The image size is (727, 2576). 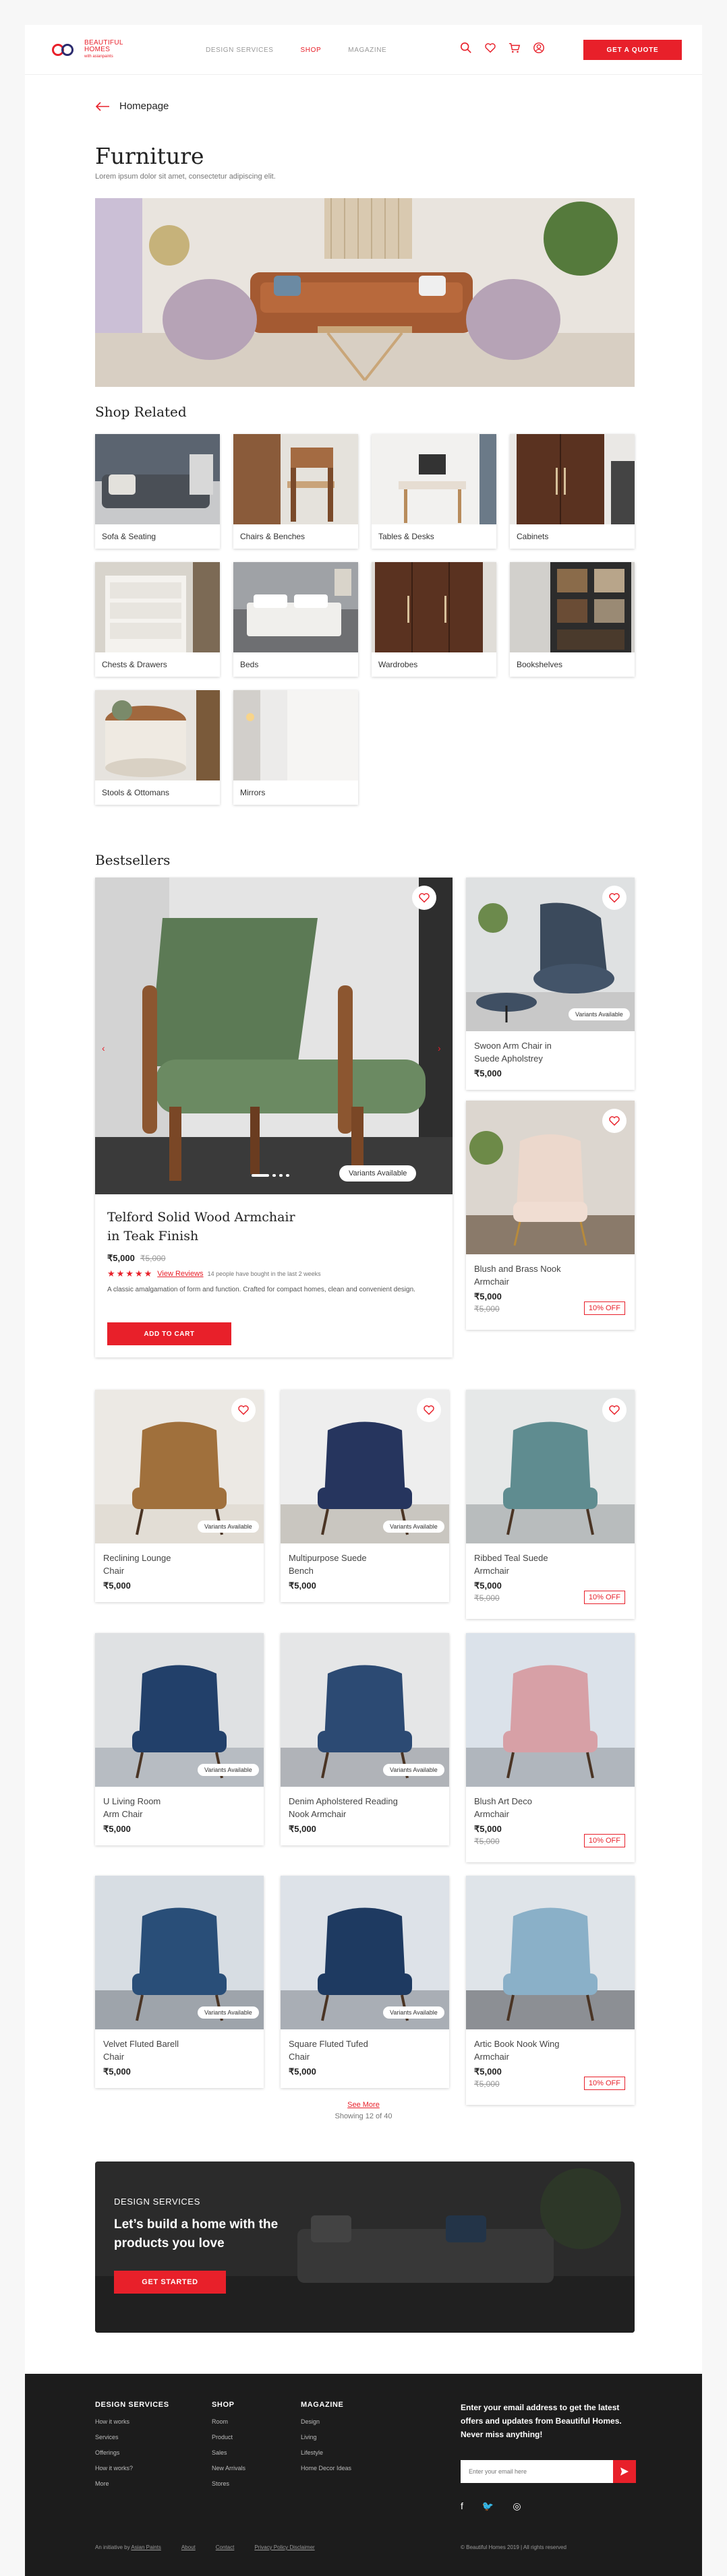 What do you see at coordinates (132, 106) in the screenshot?
I see `breadcrumb: Homepage` at bounding box center [132, 106].